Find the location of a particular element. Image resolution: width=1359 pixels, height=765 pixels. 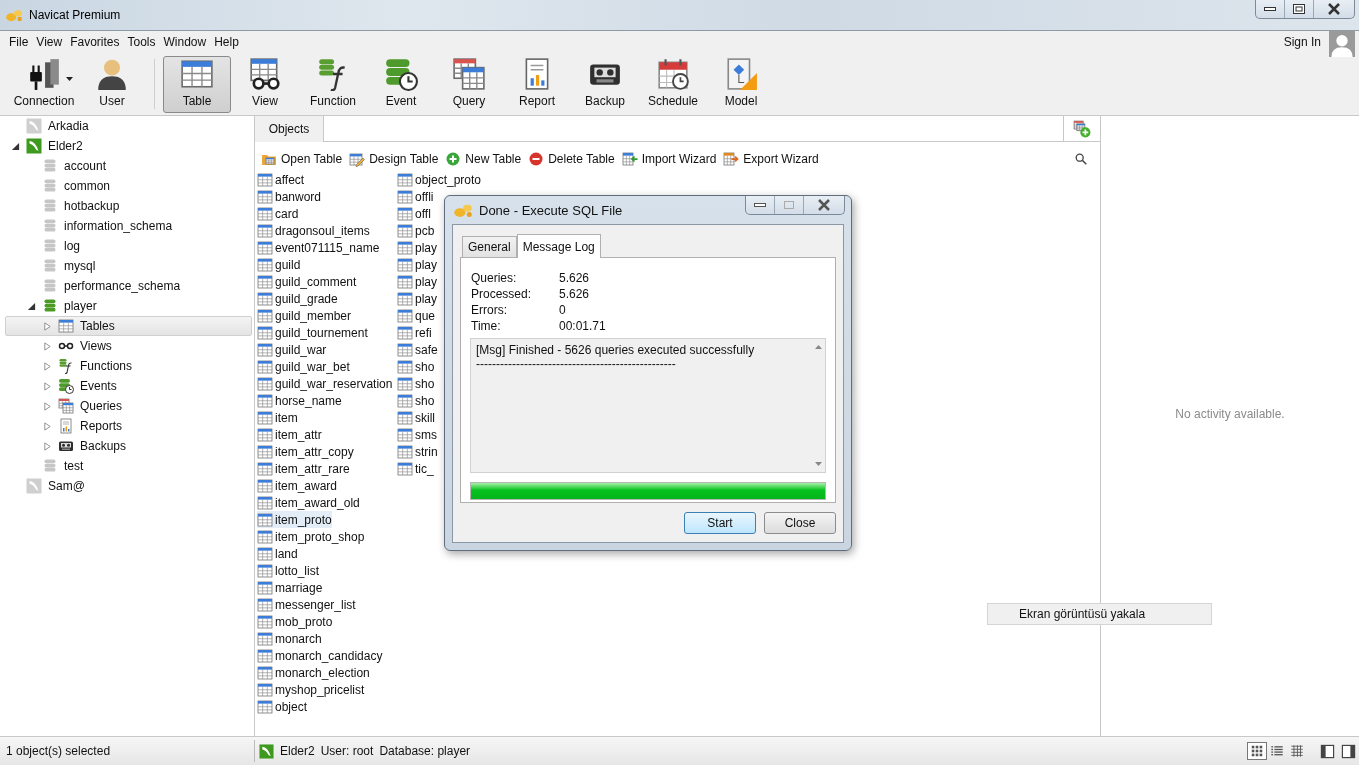

table-item: item is located at coordinates (277, 417).